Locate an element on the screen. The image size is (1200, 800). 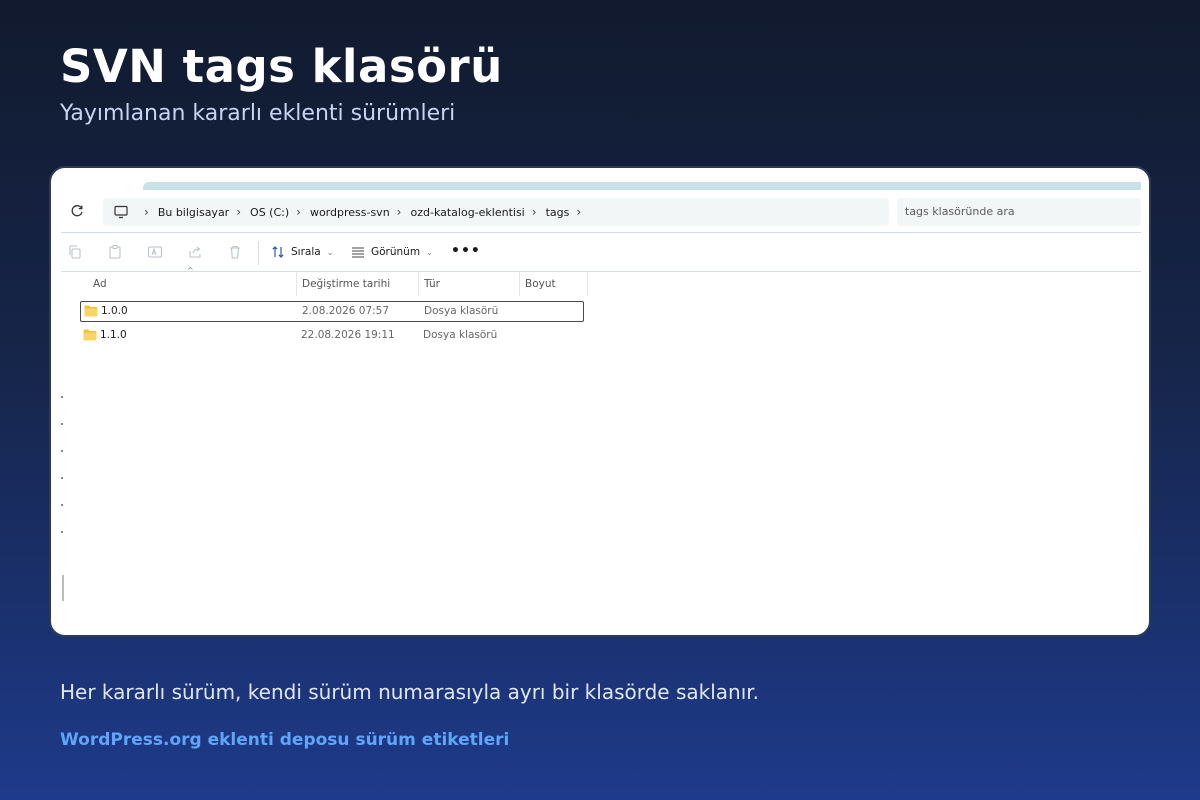
command-bar: Sırala ⌄ Görünüm ⌄ ••• is located at coordinates (601, 252).